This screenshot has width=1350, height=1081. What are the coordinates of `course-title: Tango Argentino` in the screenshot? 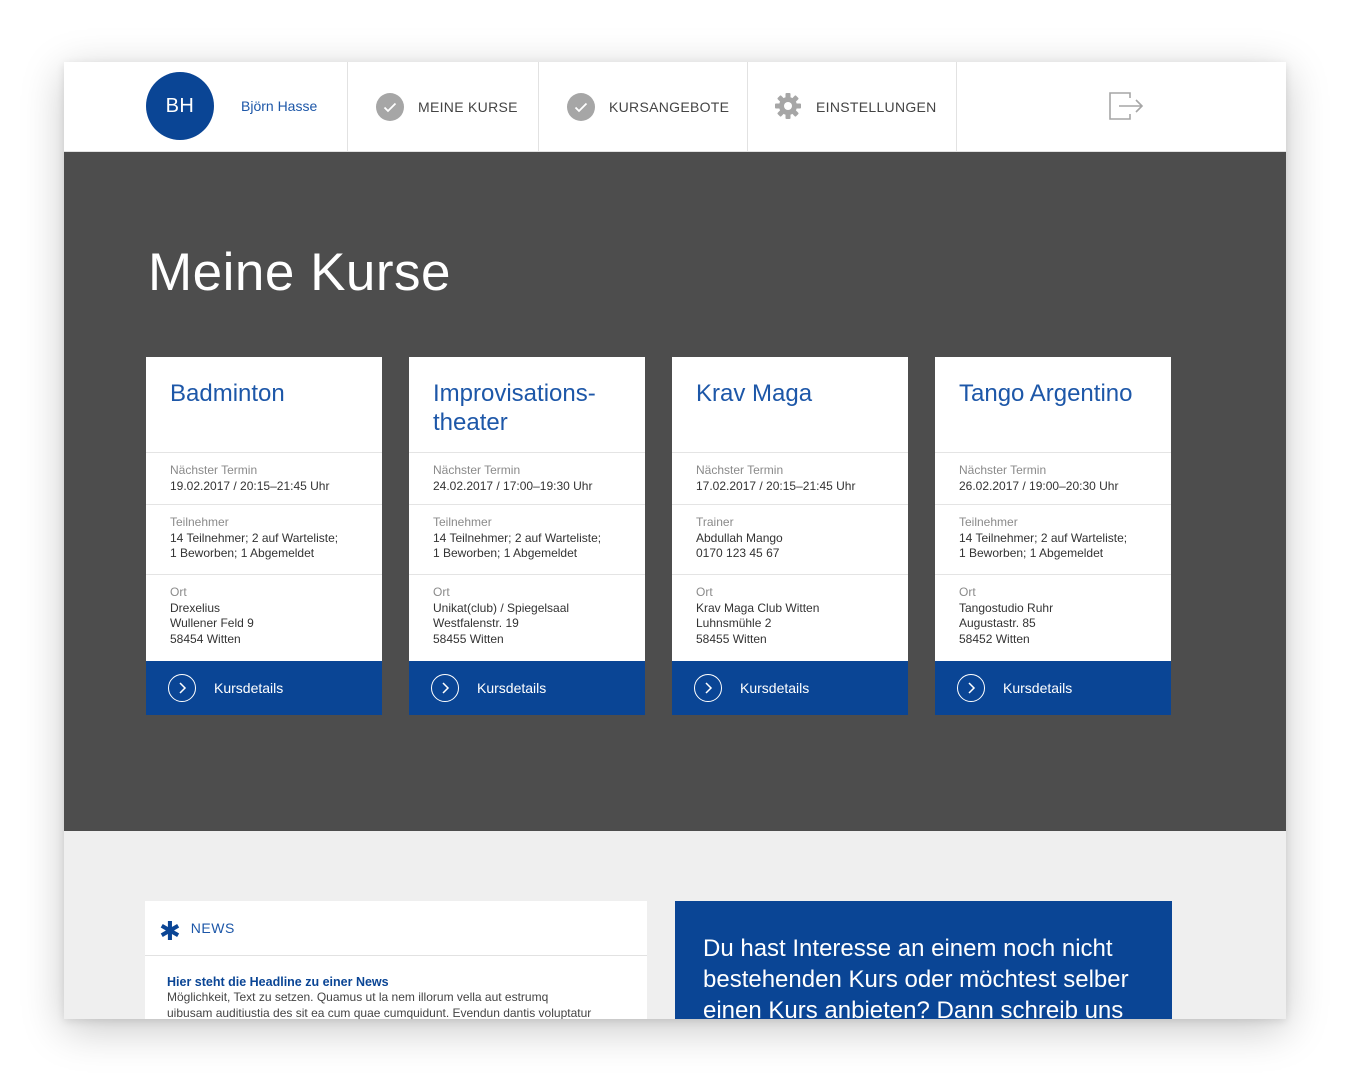 It's located at (1046, 393).